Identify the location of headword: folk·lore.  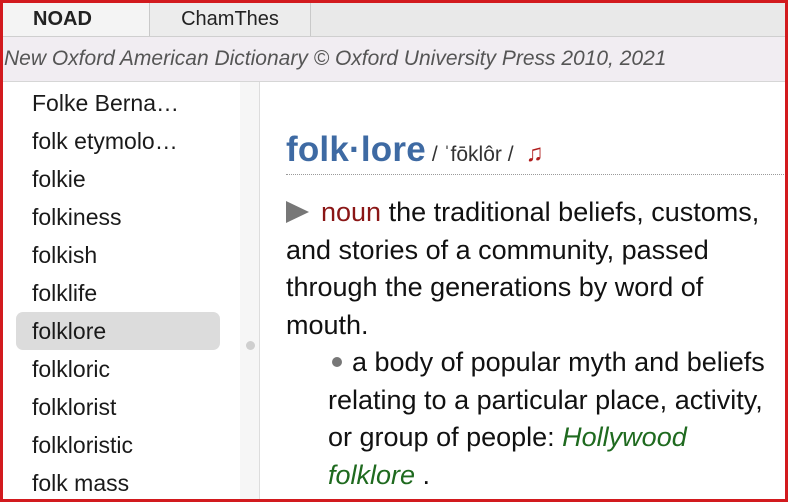
(356, 149).